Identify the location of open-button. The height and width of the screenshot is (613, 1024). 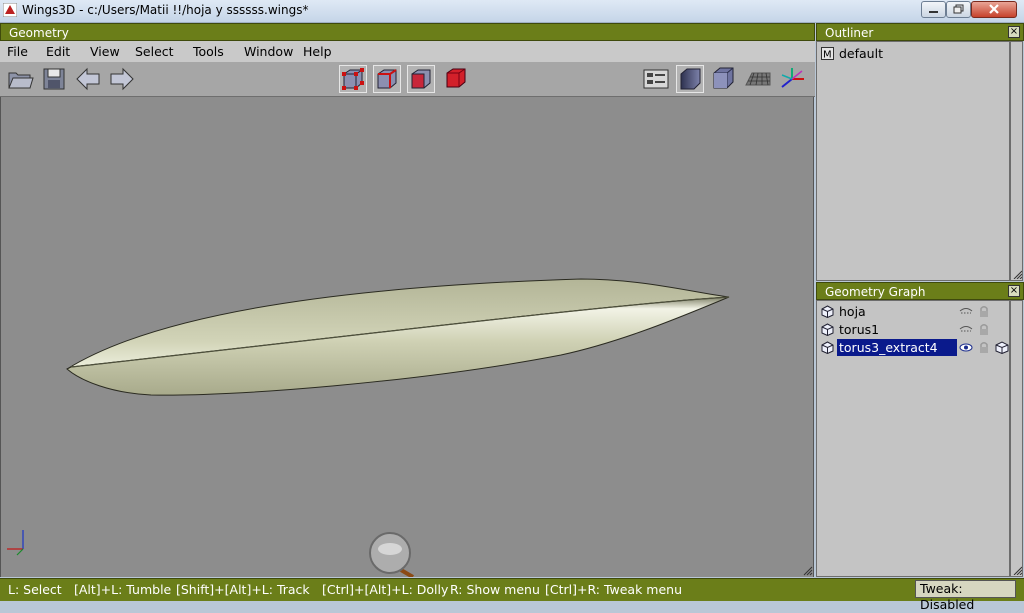
(20, 79).